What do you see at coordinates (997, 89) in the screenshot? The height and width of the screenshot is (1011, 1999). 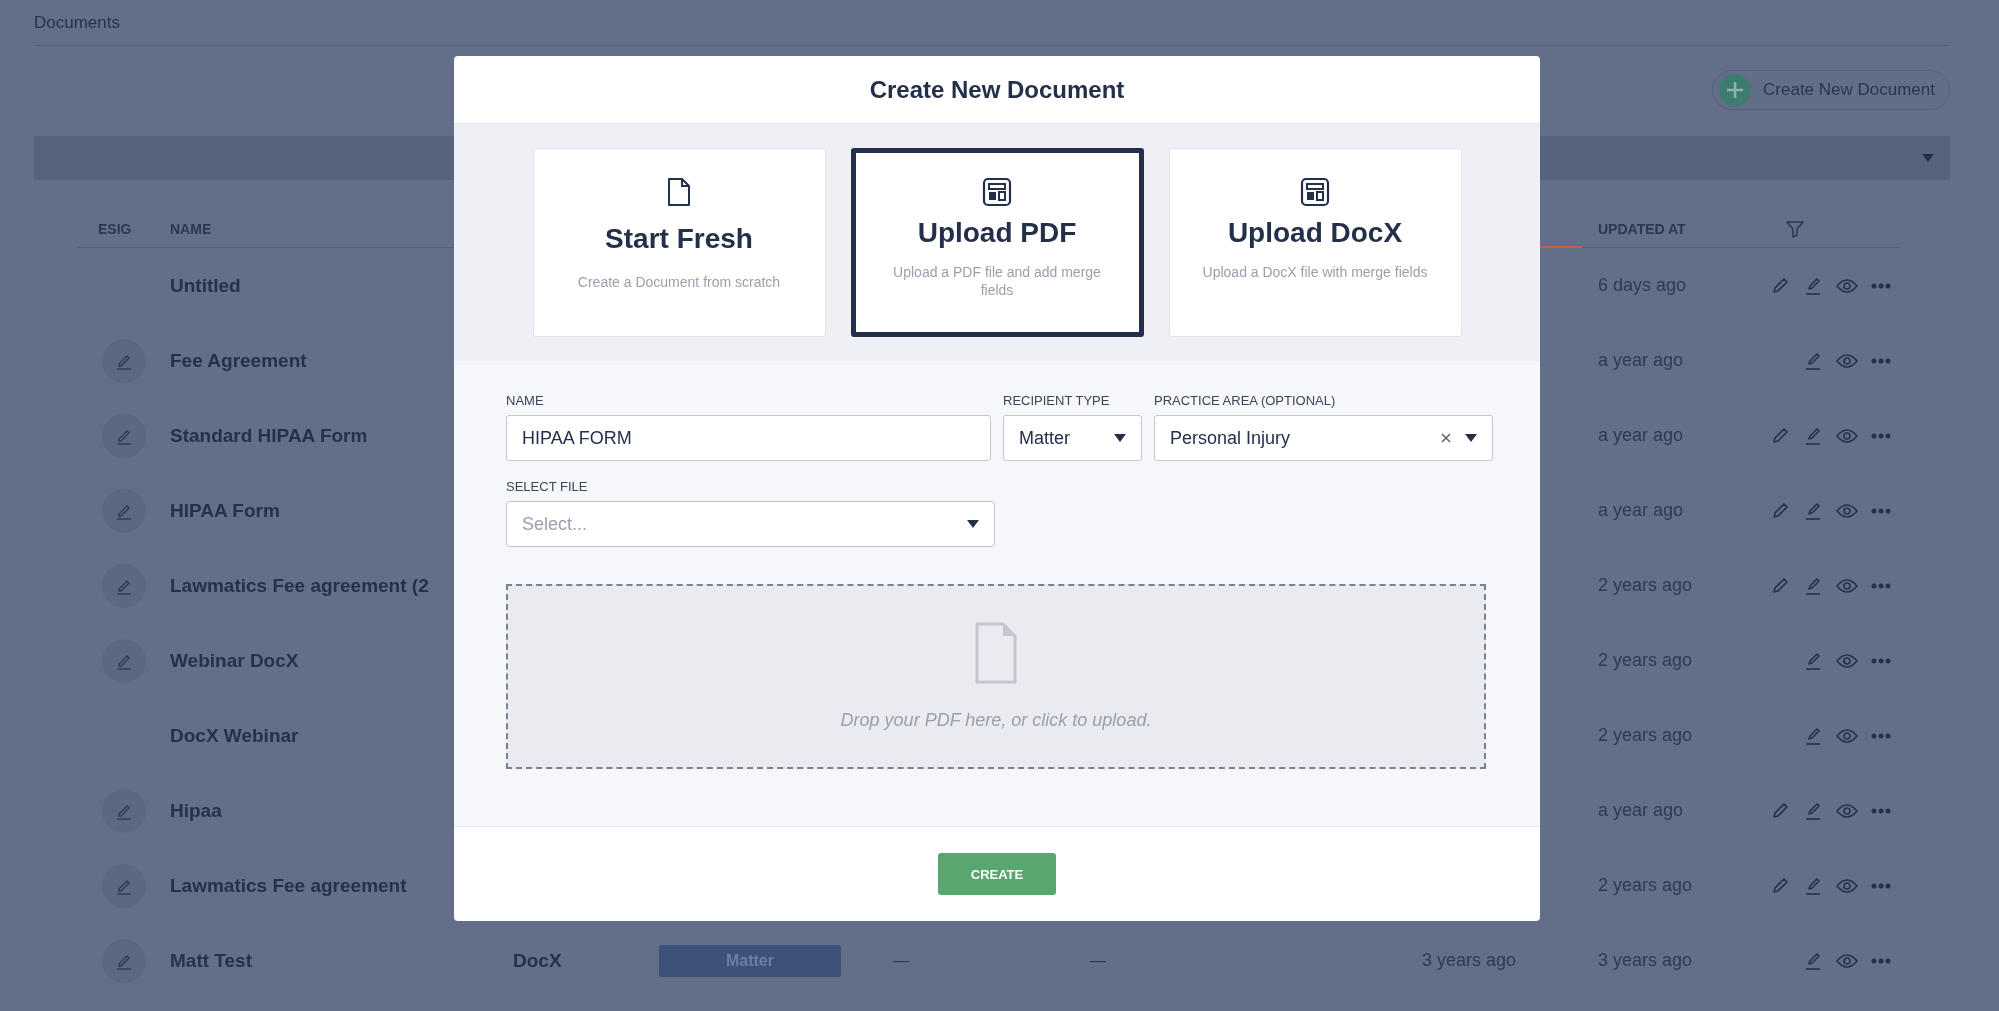 I see `dialog-title: Create New Document` at bounding box center [997, 89].